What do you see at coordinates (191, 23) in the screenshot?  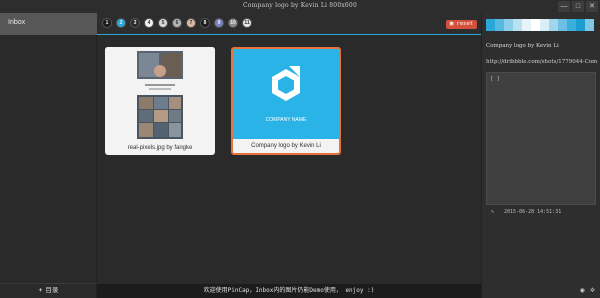 I see `color-swatch: 7` at bounding box center [191, 23].